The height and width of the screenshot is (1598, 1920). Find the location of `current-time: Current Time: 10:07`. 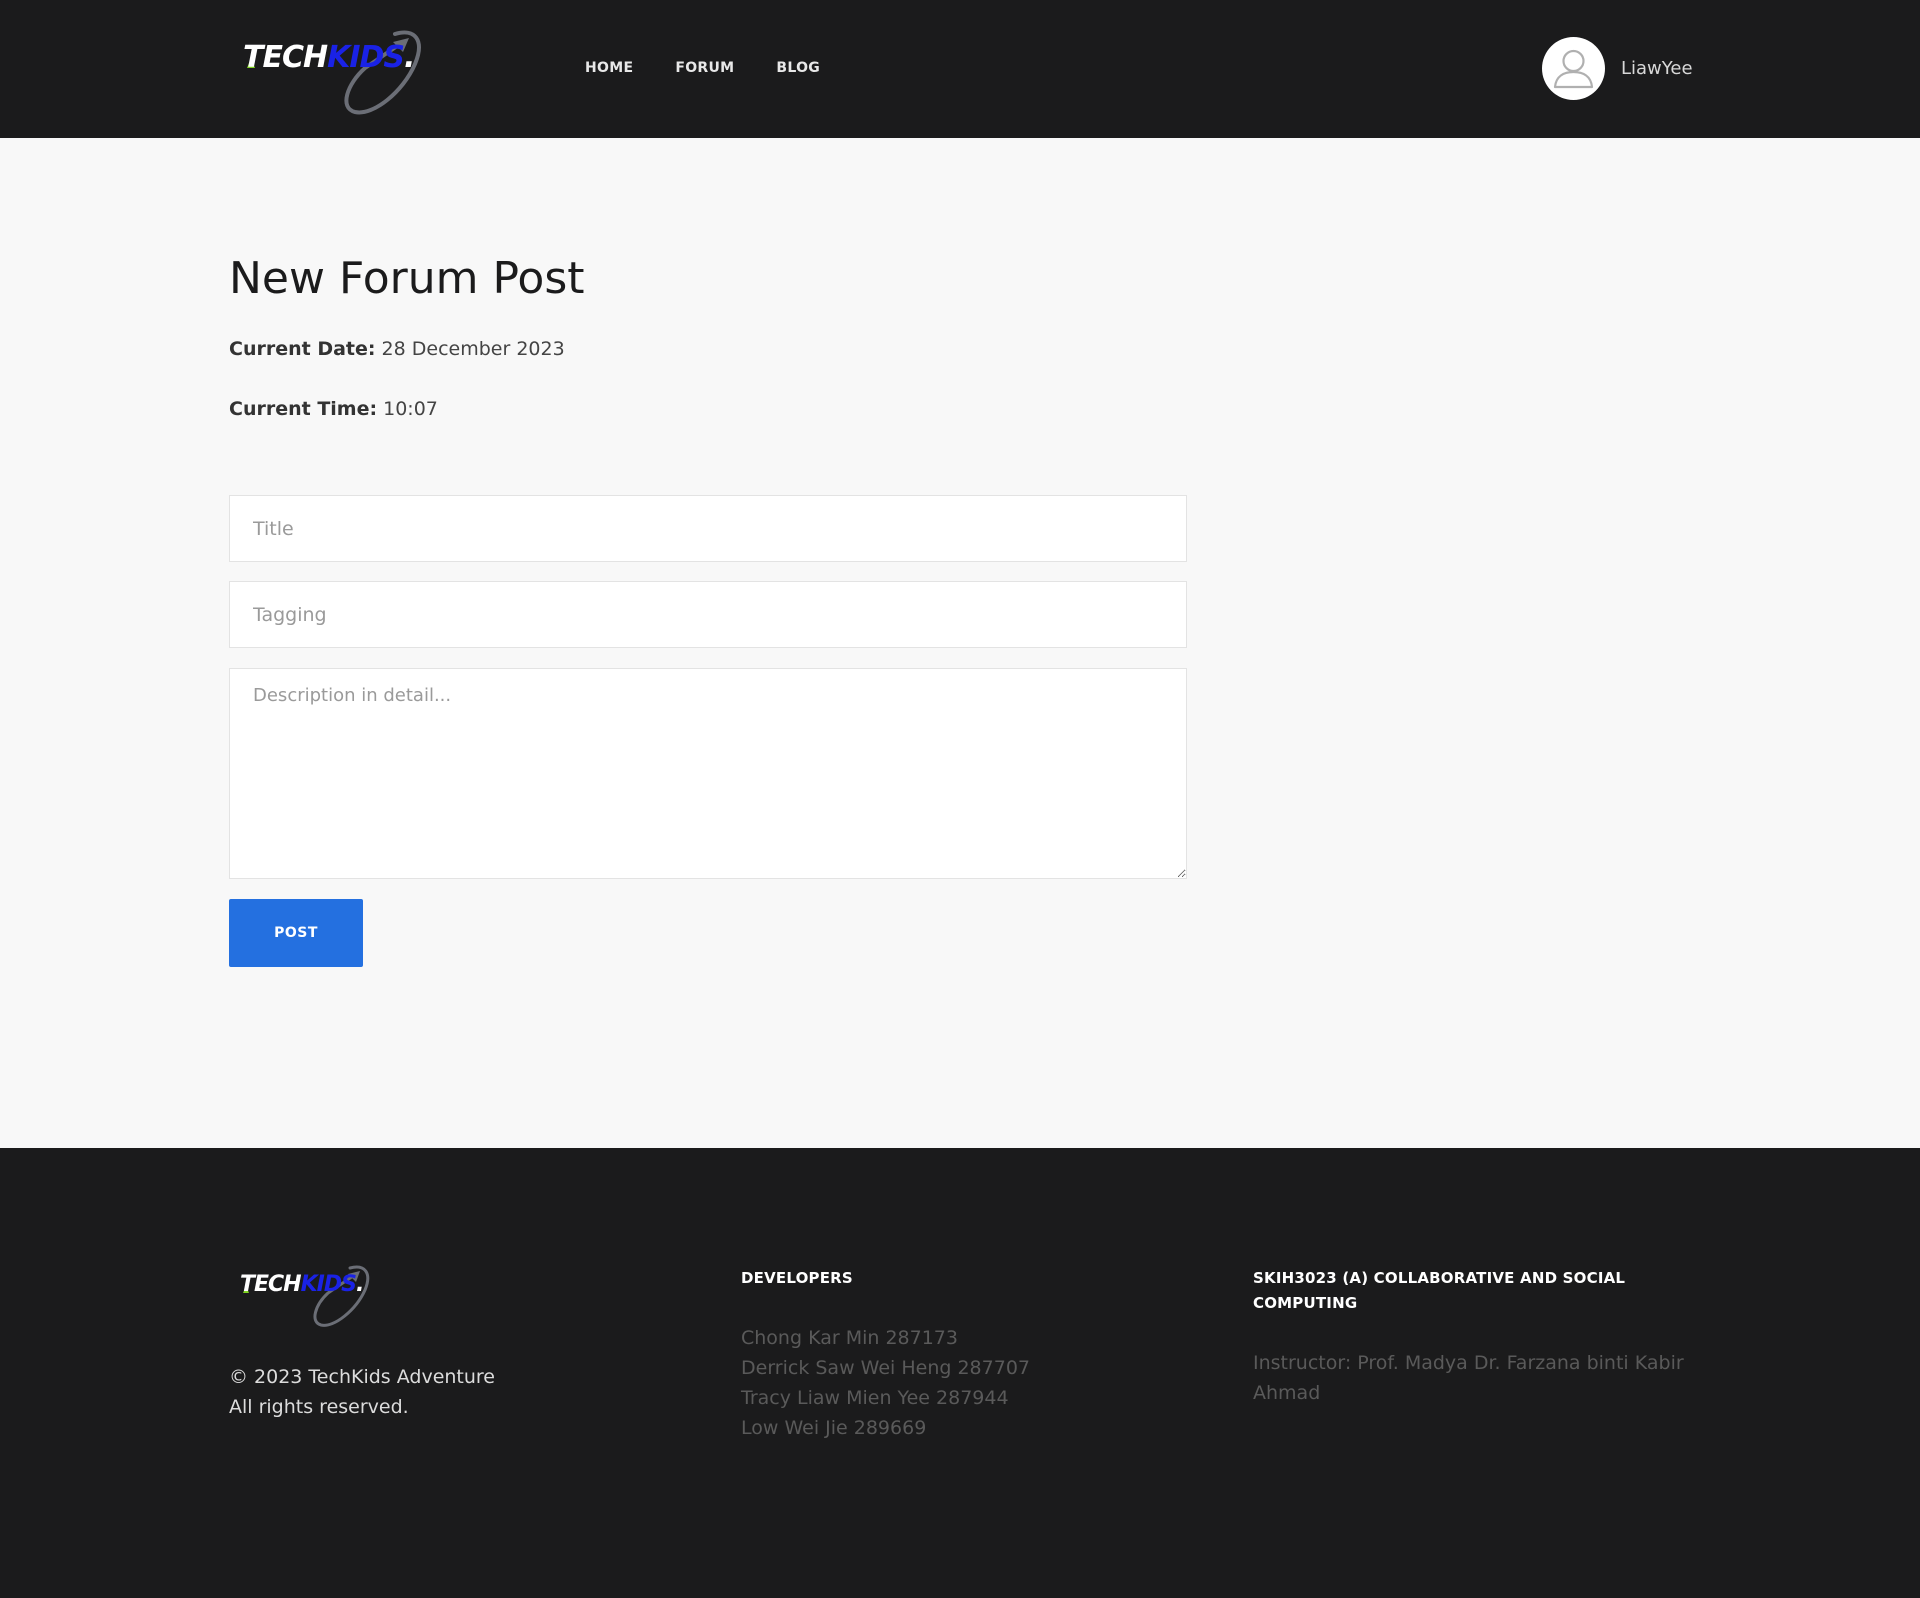

current-time: Current Time: 10:07 is located at coordinates (333, 409).